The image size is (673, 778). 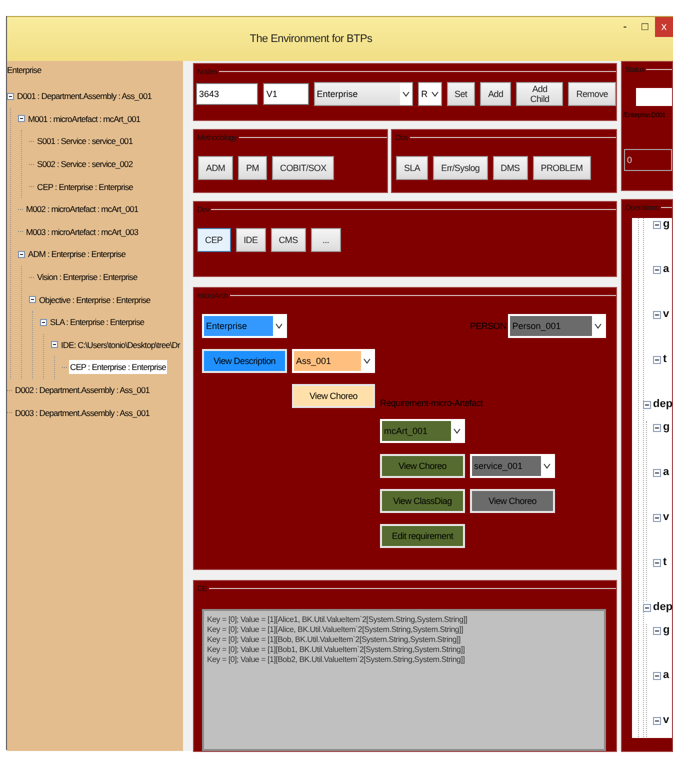 I want to click on log-line: Key = [0]; Value = [1][Alice1, BK.Util.ValueItem`2[System.String,System.String]], so click(x=337, y=620).